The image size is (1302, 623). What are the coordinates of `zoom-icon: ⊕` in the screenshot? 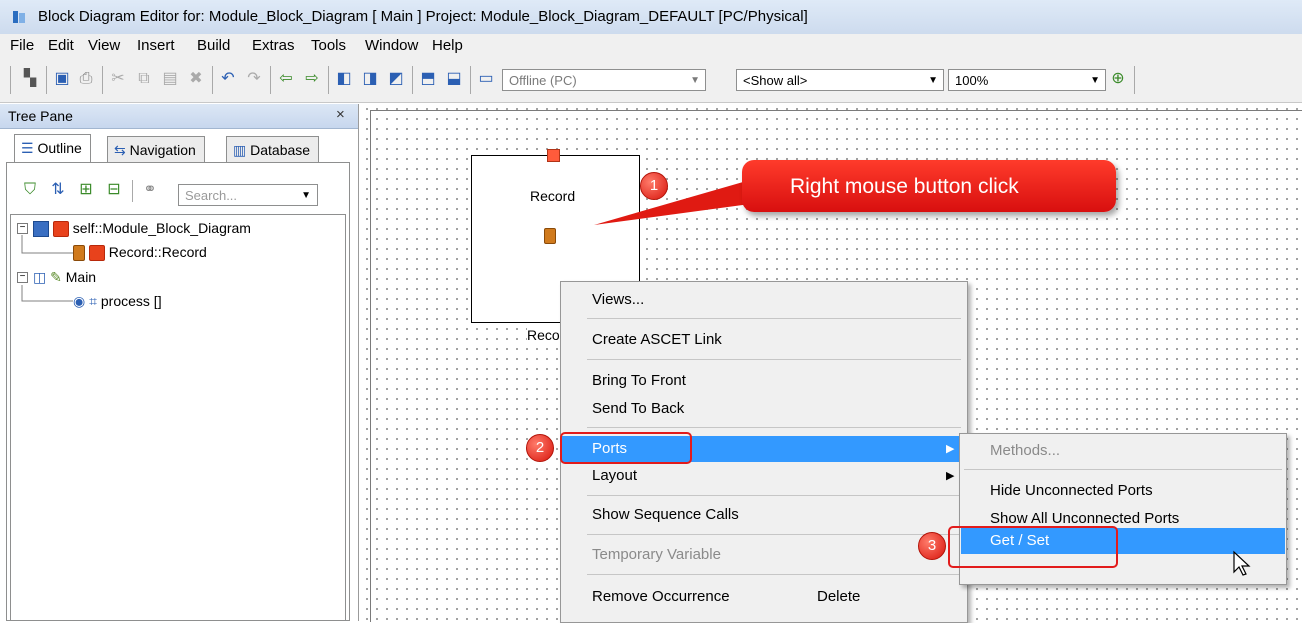 It's located at (1118, 79).